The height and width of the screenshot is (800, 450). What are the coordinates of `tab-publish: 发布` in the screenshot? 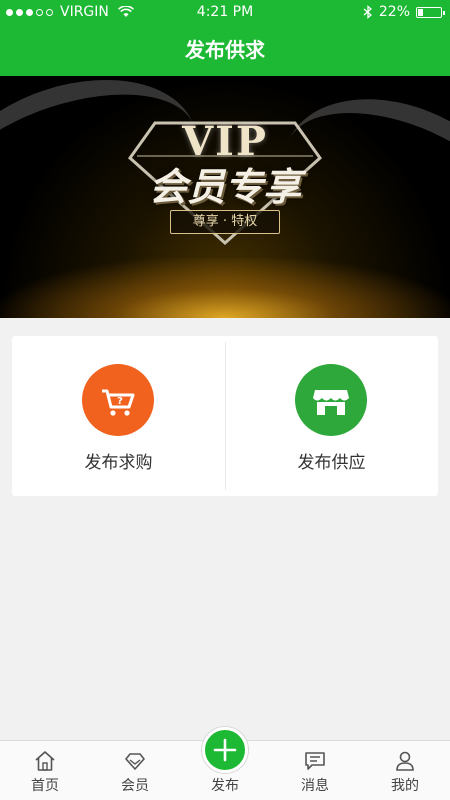 It's located at (225, 763).